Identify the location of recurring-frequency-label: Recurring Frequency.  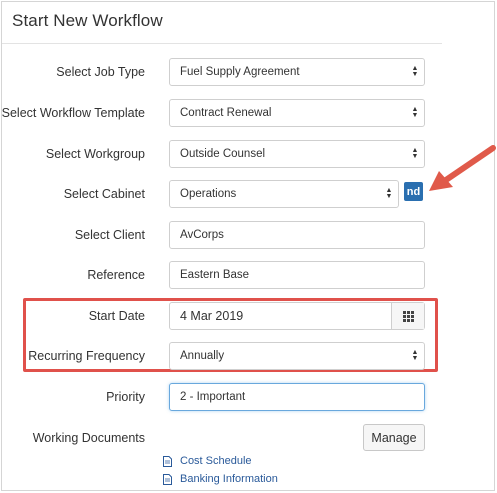
(86, 356).